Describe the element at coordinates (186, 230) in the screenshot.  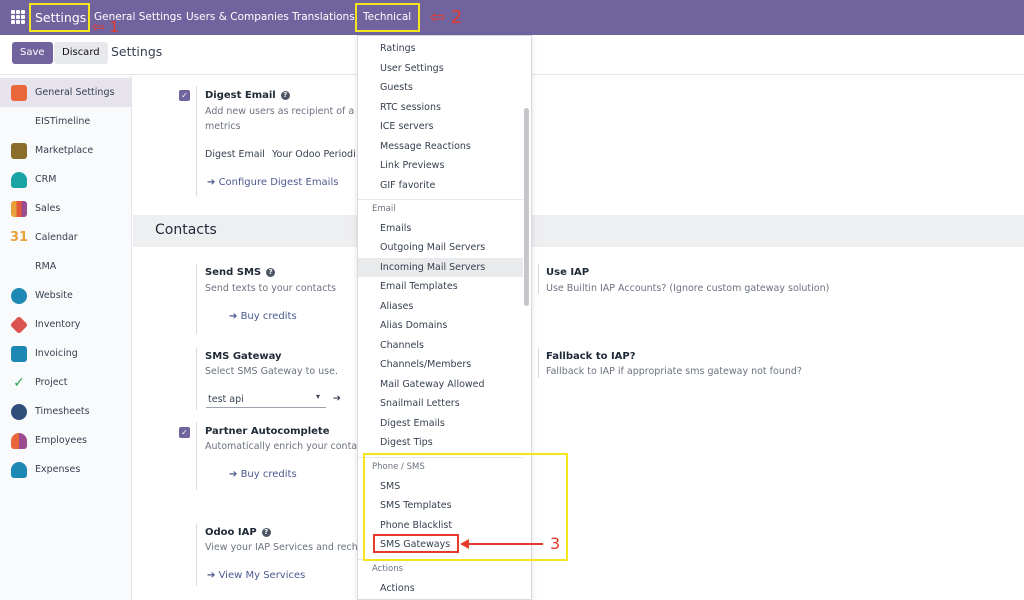
I see `section-title: Contacts` at that location.